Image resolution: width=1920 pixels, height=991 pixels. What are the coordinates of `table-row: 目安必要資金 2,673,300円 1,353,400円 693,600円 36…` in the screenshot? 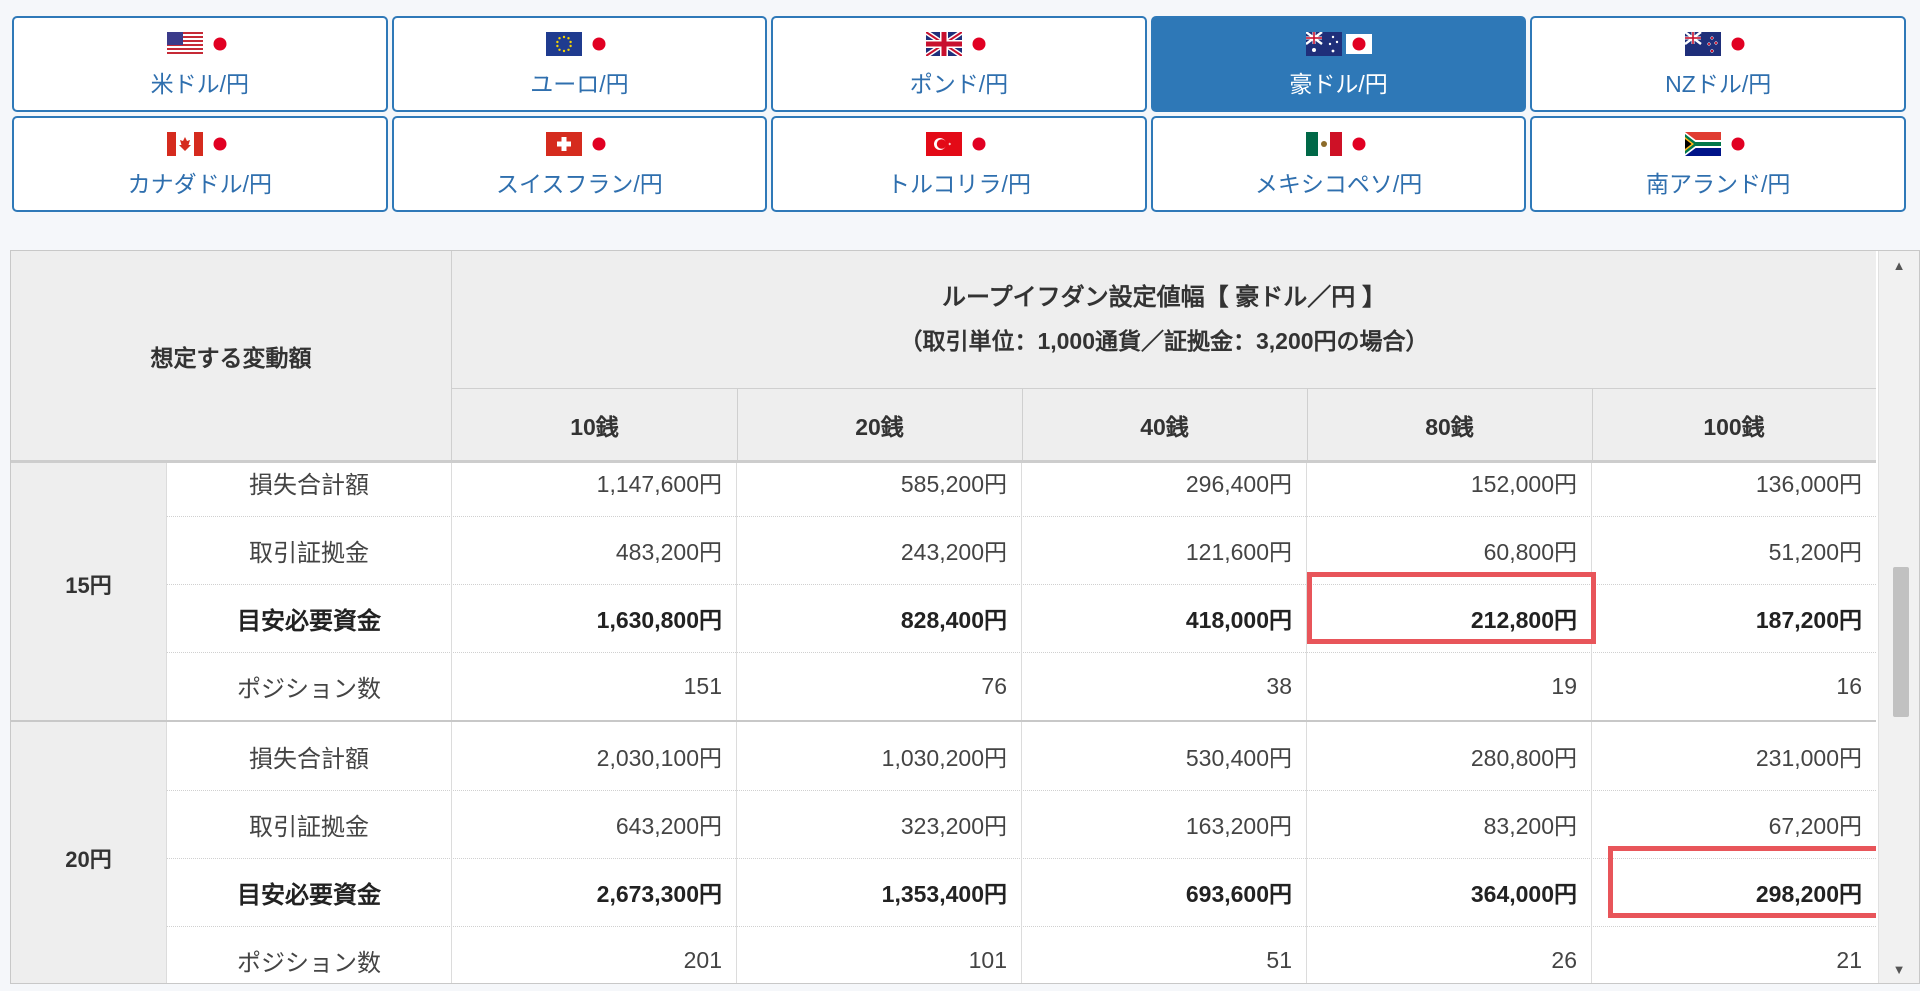 It's located at (1021, 892).